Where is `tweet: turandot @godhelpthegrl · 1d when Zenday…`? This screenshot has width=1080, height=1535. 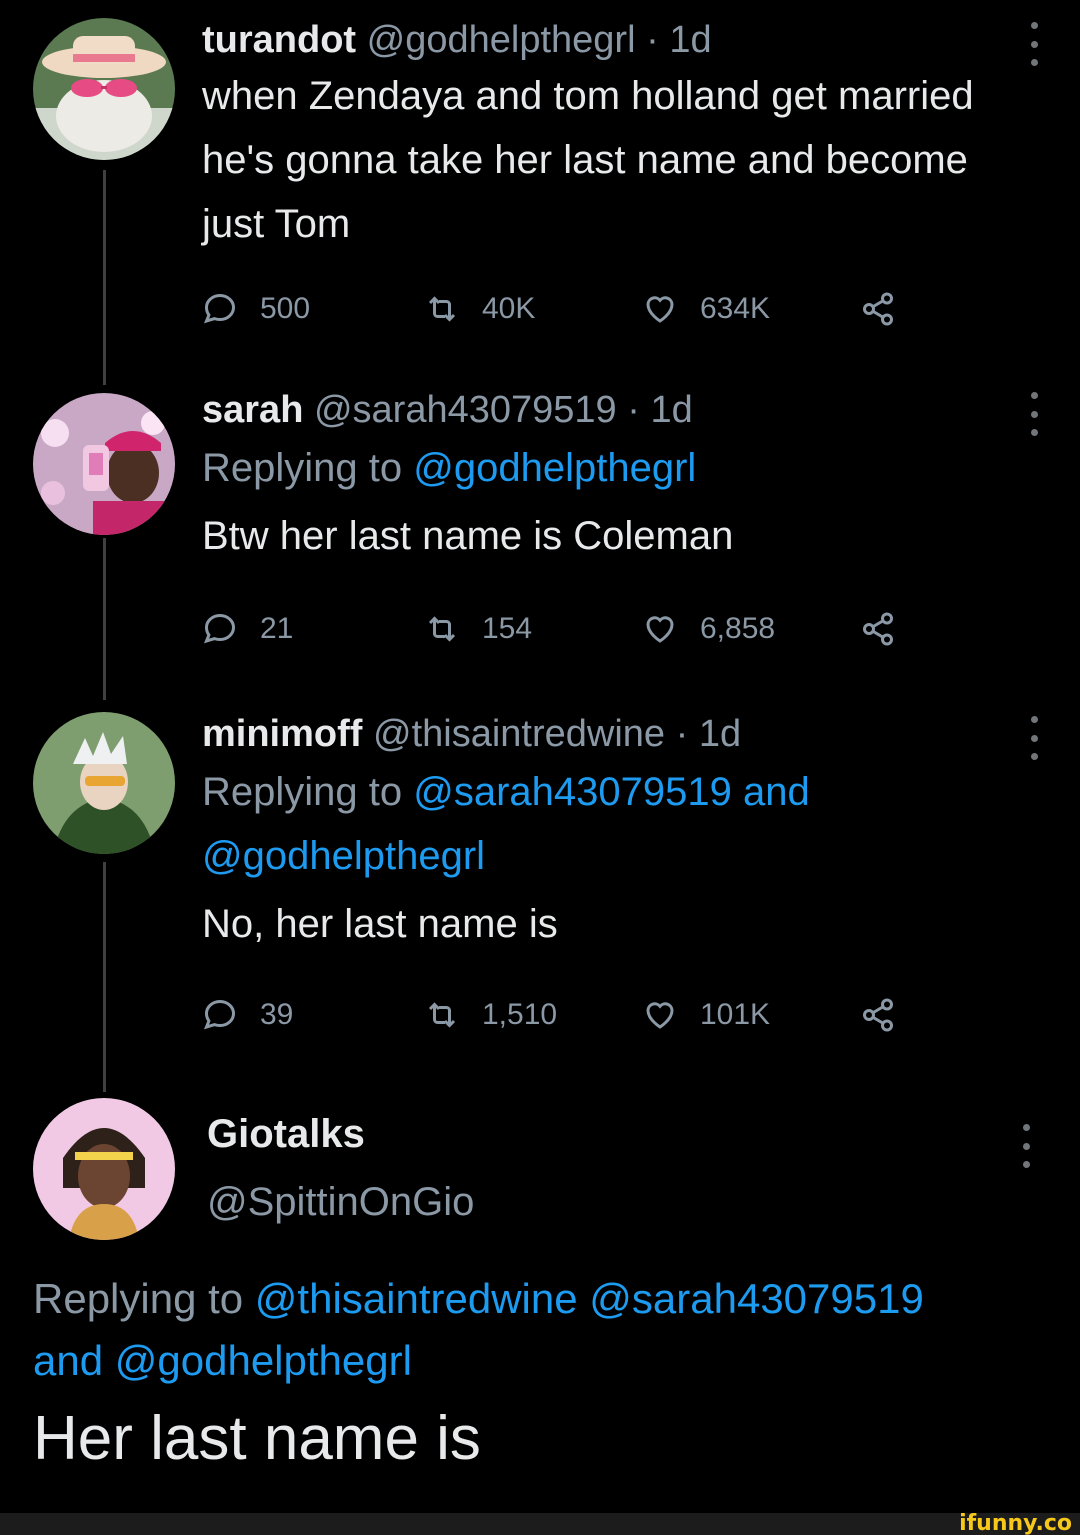 tweet: turandot @godhelpthegrl · 1d when Zenday… is located at coordinates (621, 137).